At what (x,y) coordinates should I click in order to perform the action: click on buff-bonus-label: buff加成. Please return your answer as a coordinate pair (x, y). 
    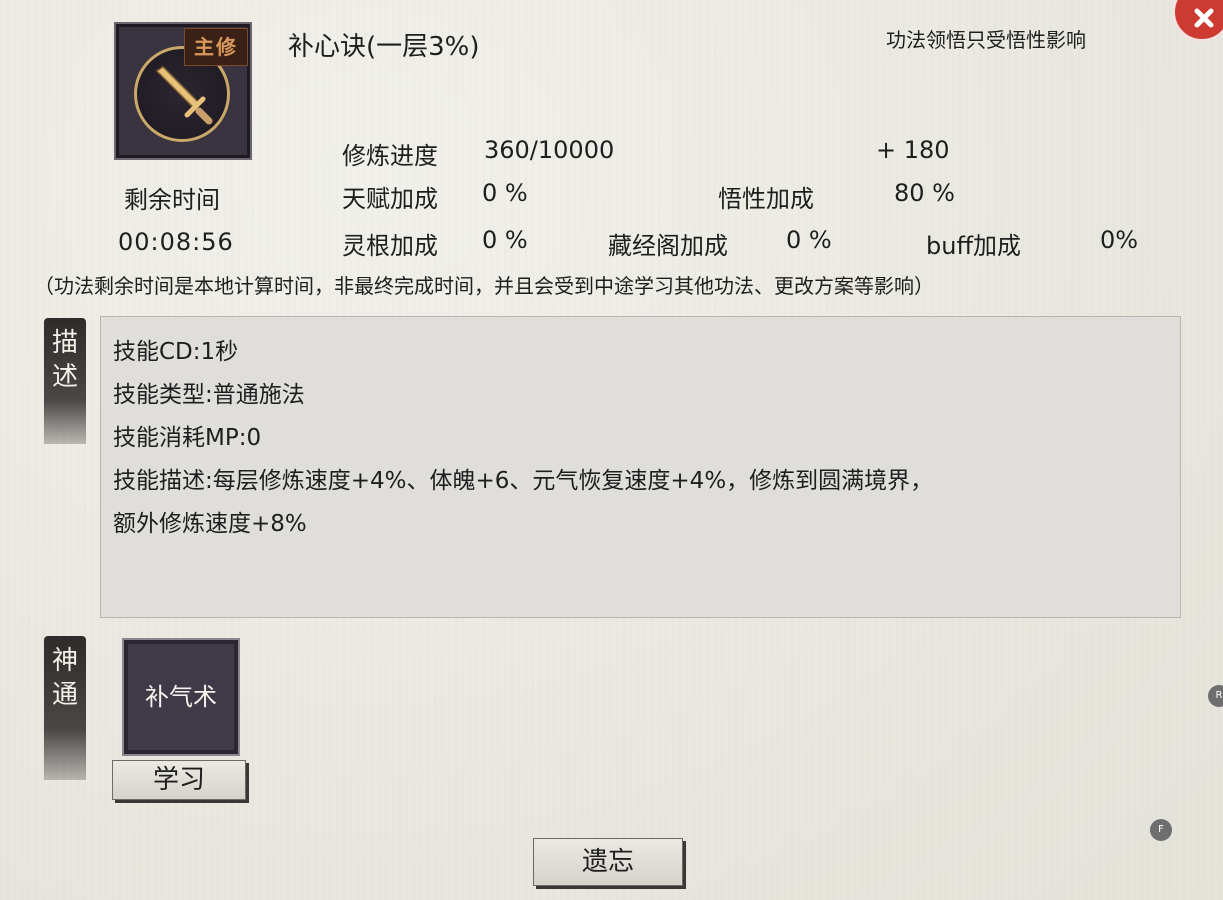
    Looking at the image, I should click on (973, 246).